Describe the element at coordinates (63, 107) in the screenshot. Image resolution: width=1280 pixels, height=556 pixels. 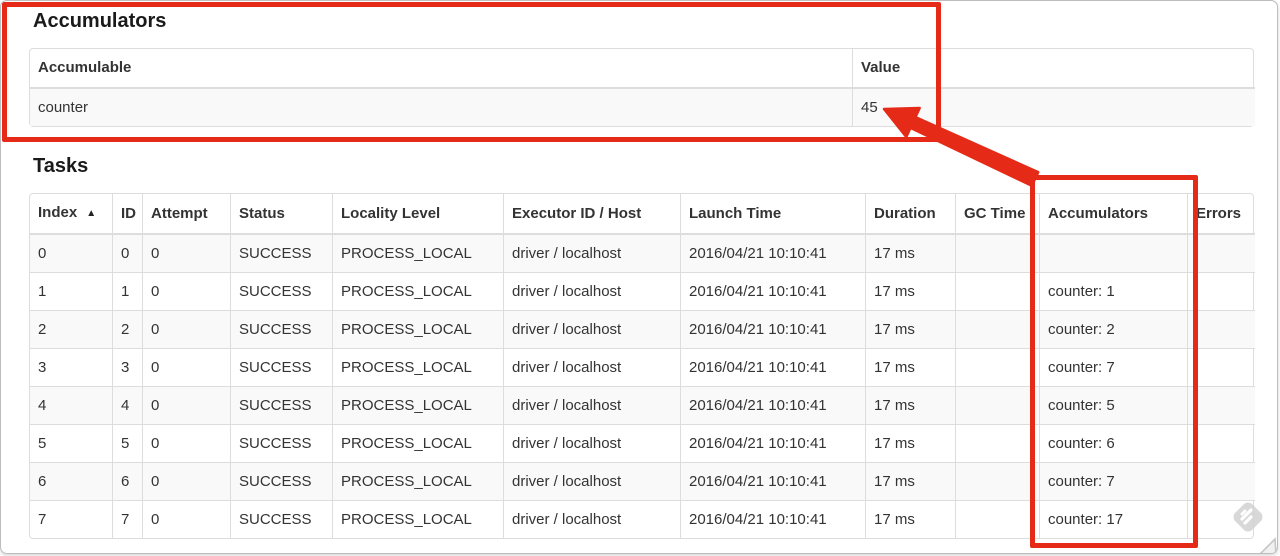
I see `cell-accumulable: counter` at that location.